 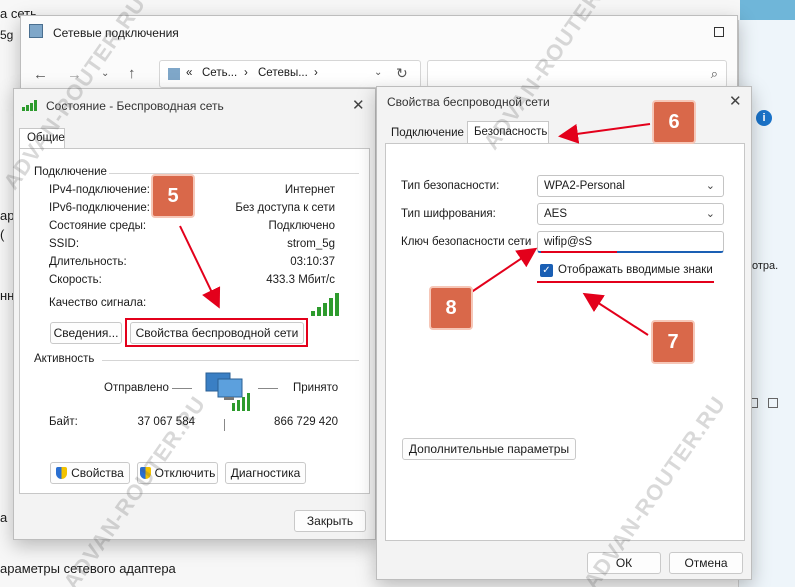 What do you see at coordinates (673, 342) in the screenshot?
I see `badge-7: 7` at bounding box center [673, 342].